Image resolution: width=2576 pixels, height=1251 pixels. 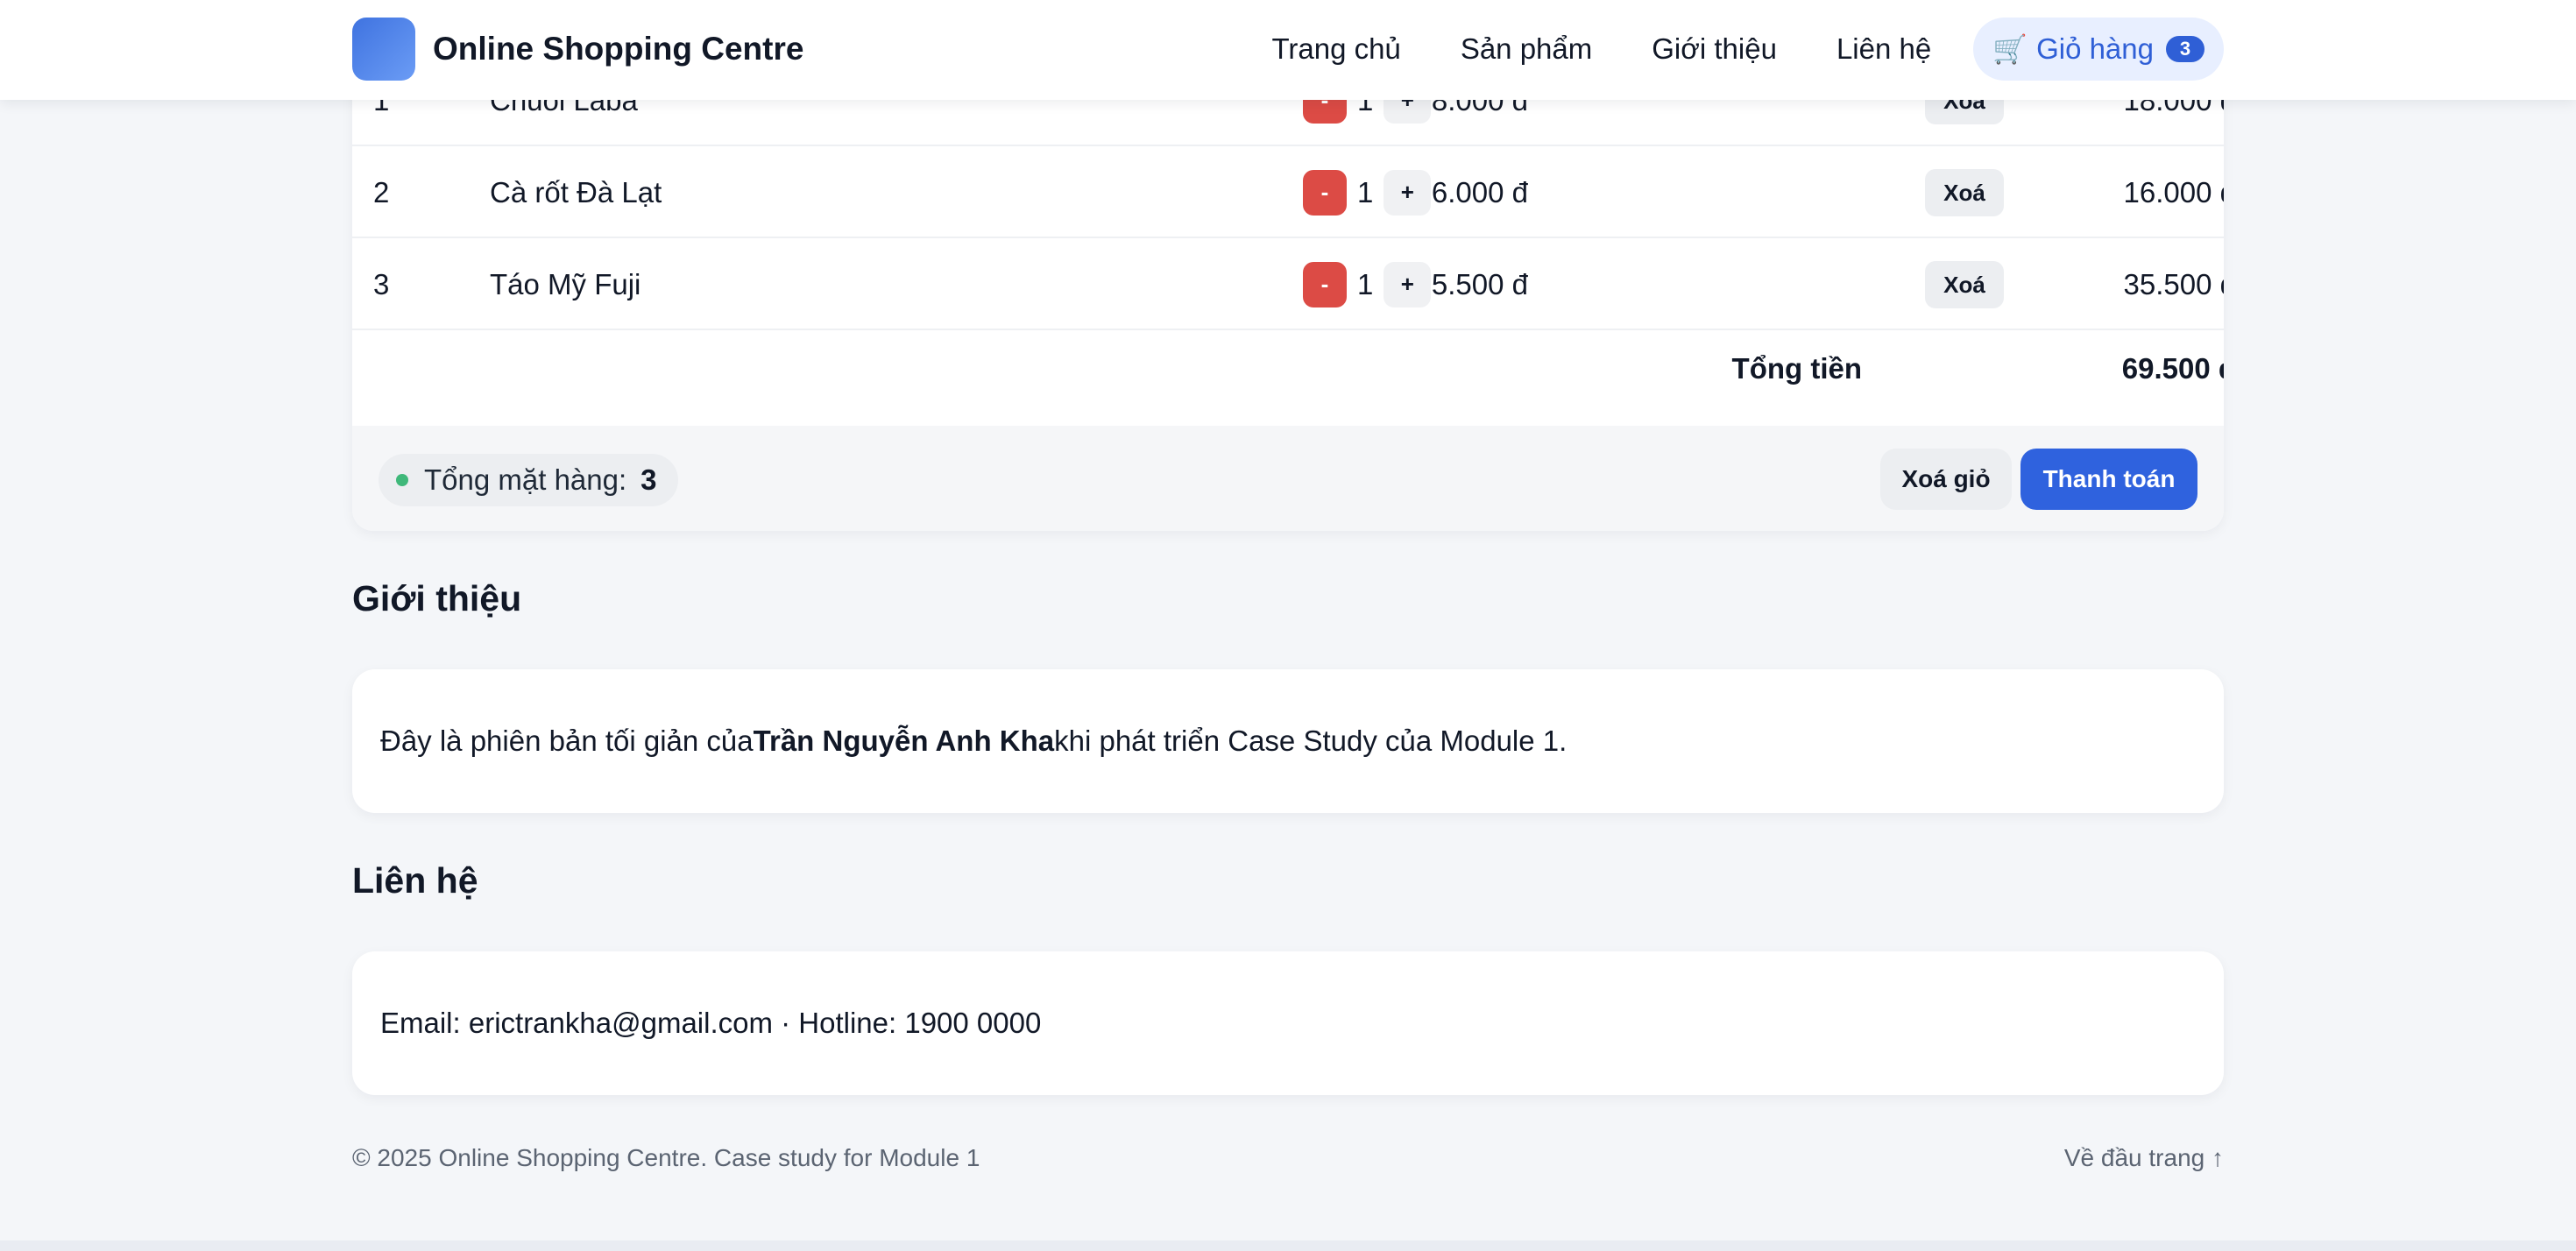 What do you see at coordinates (415, 880) in the screenshot?
I see `contact-section-title: Liên hệ` at bounding box center [415, 880].